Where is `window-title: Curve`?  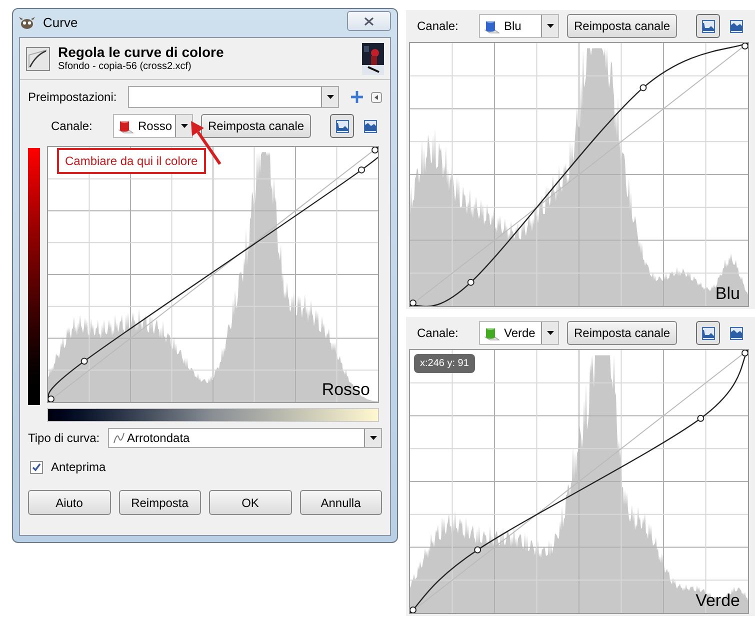
window-title: Curve is located at coordinates (60, 23).